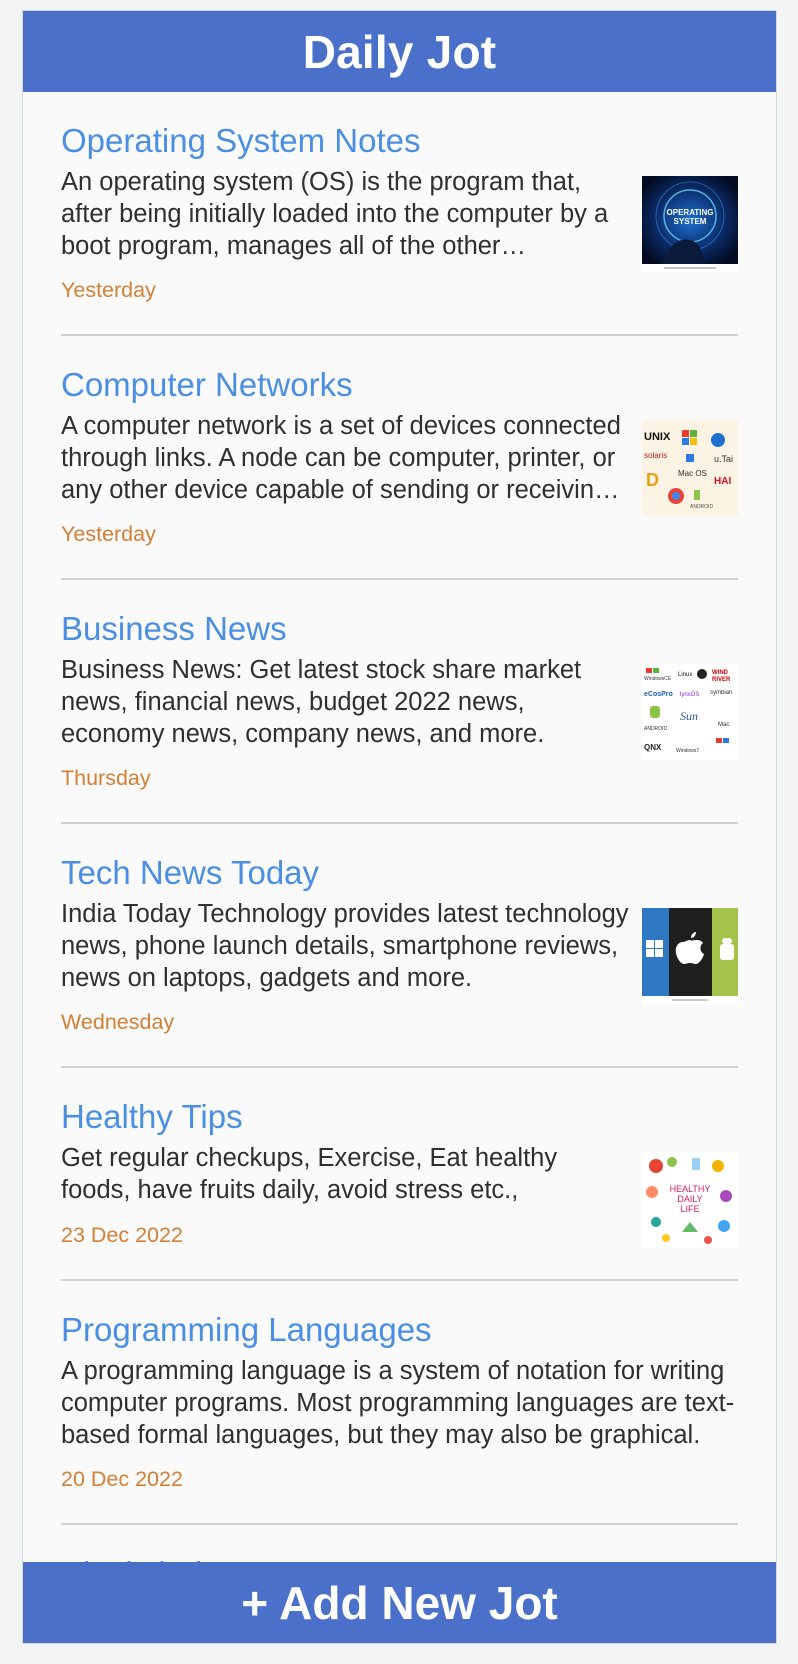 This screenshot has height=1664, width=798. What do you see at coordinates (685, 675) in the screenshot?
I see `svg-text: Linux` at bounding box center [685, 675].